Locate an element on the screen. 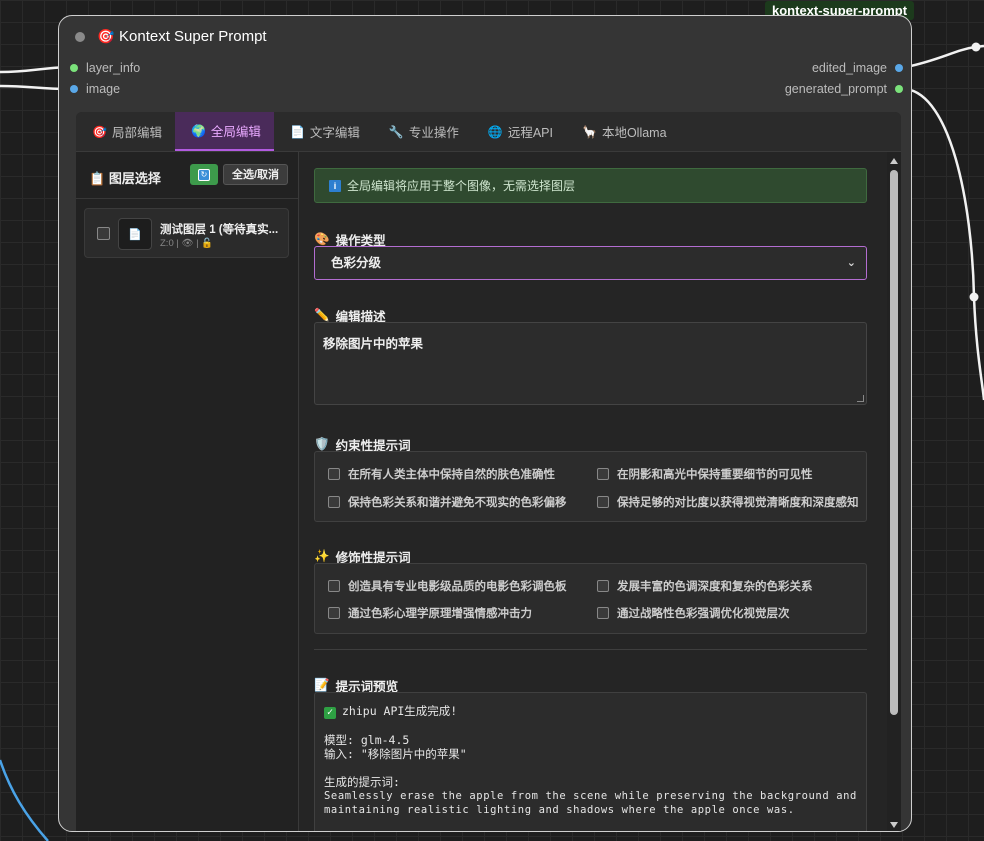 This screenshot has height=841, width=984. shield-icon: 🛡️ is located at coordinates (322, 444).